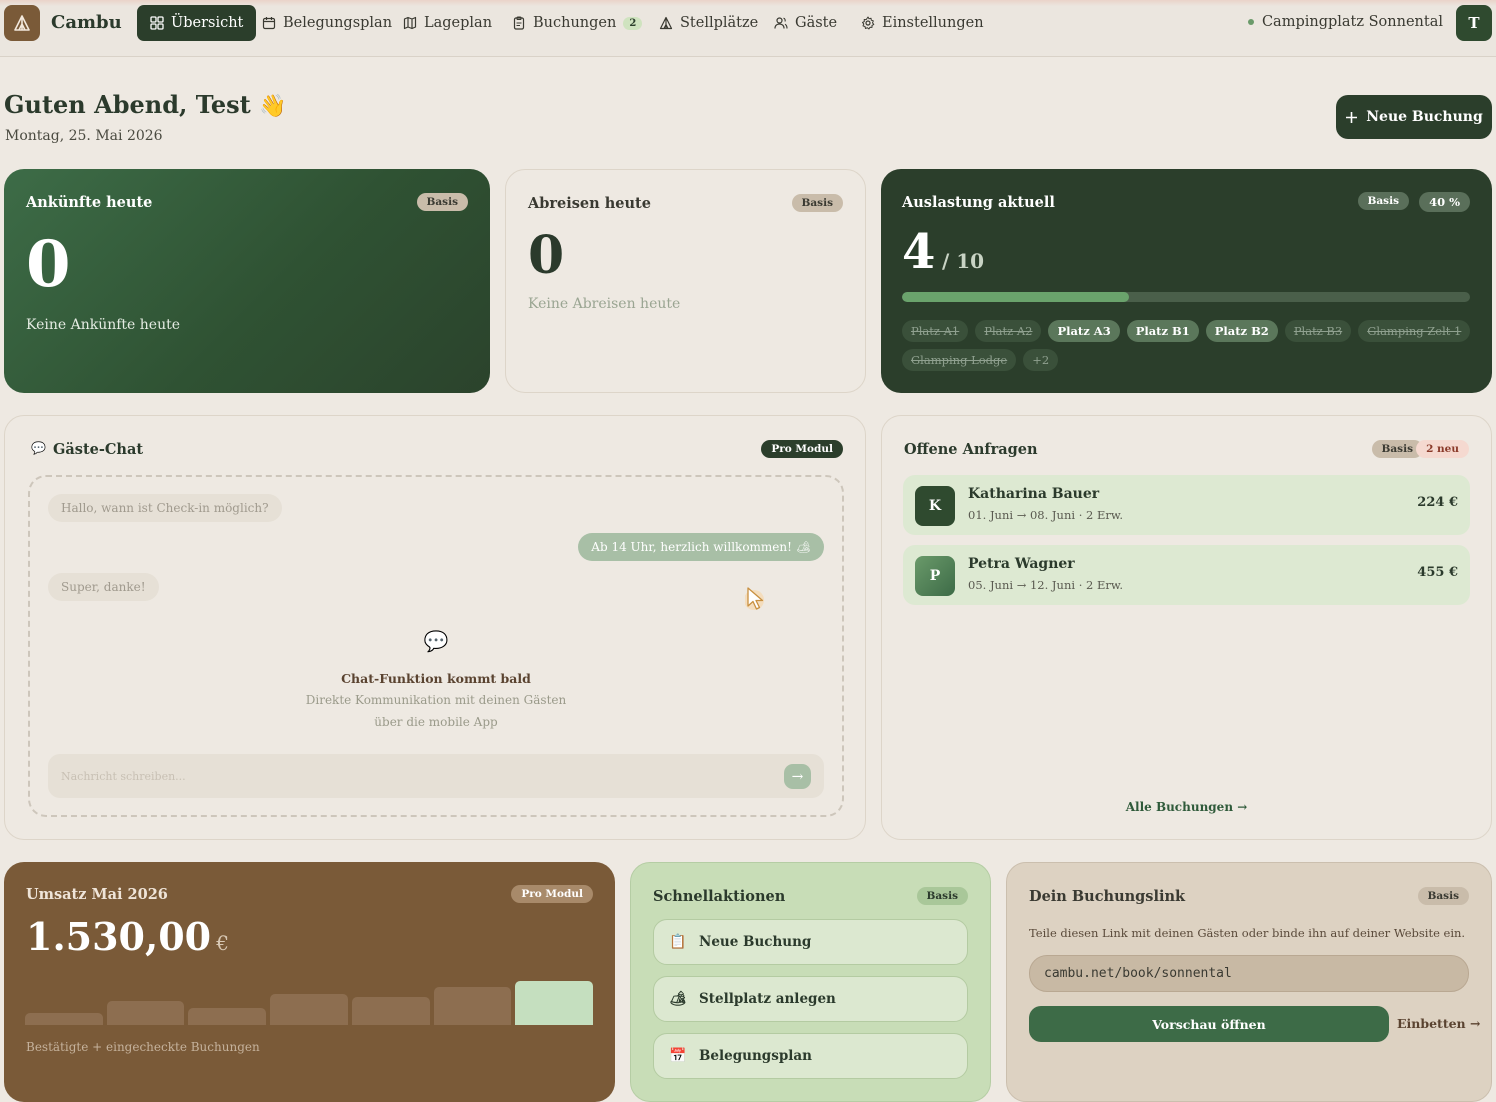 The image size is (1496, 1102). I want to click on guest-name: Petra Wagner, so click(1021, 564).